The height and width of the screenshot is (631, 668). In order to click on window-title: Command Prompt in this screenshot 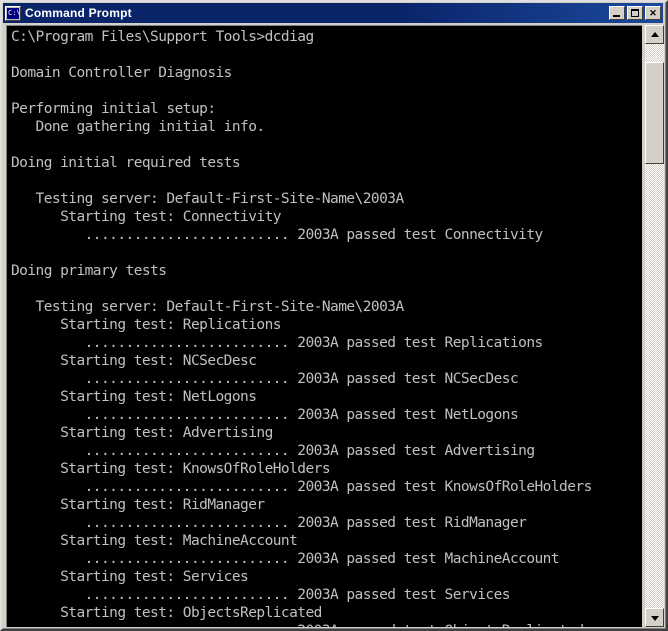, I will do `click(78, 13)`.